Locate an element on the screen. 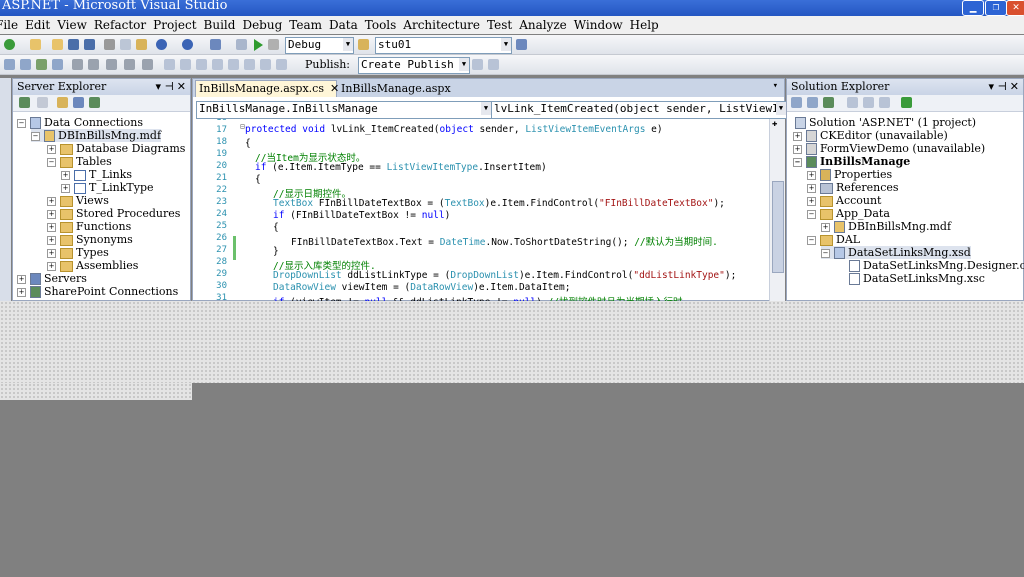 This screenshot has height=577, width=1024. tab-dropdown-icon: ▾ is located at coordinates (775, 86).